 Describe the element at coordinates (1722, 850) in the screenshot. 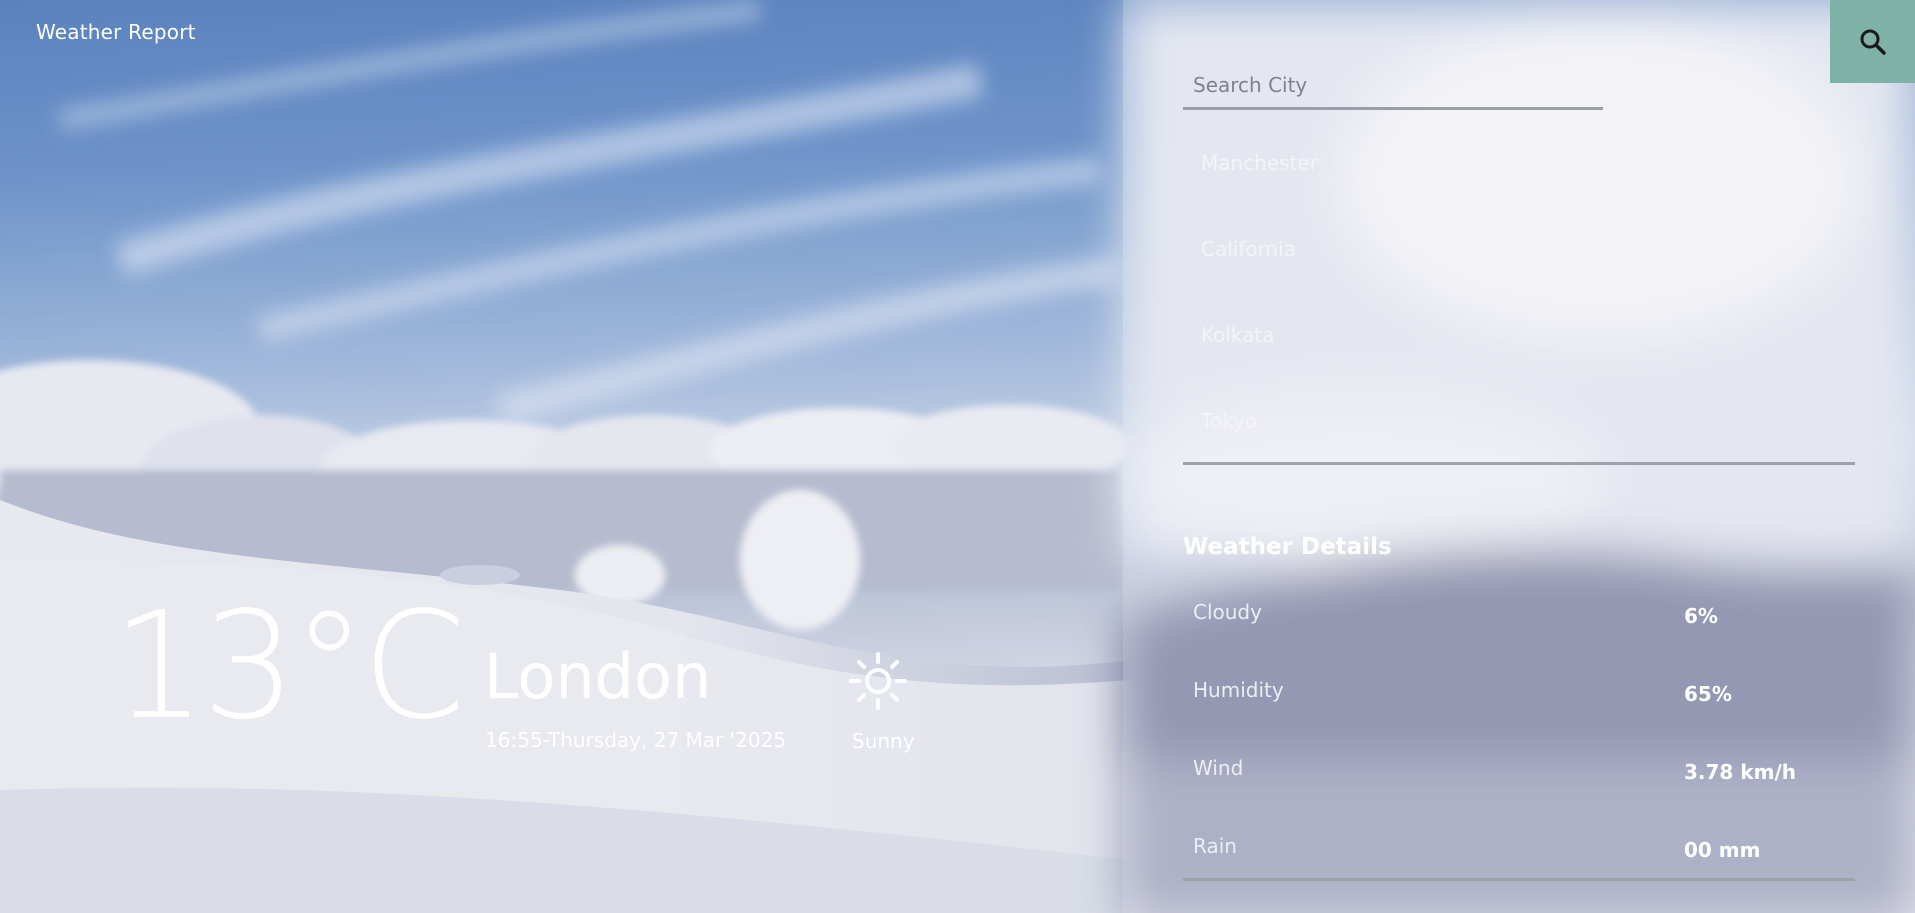

I see `detail-value: 00 mm` at that location.